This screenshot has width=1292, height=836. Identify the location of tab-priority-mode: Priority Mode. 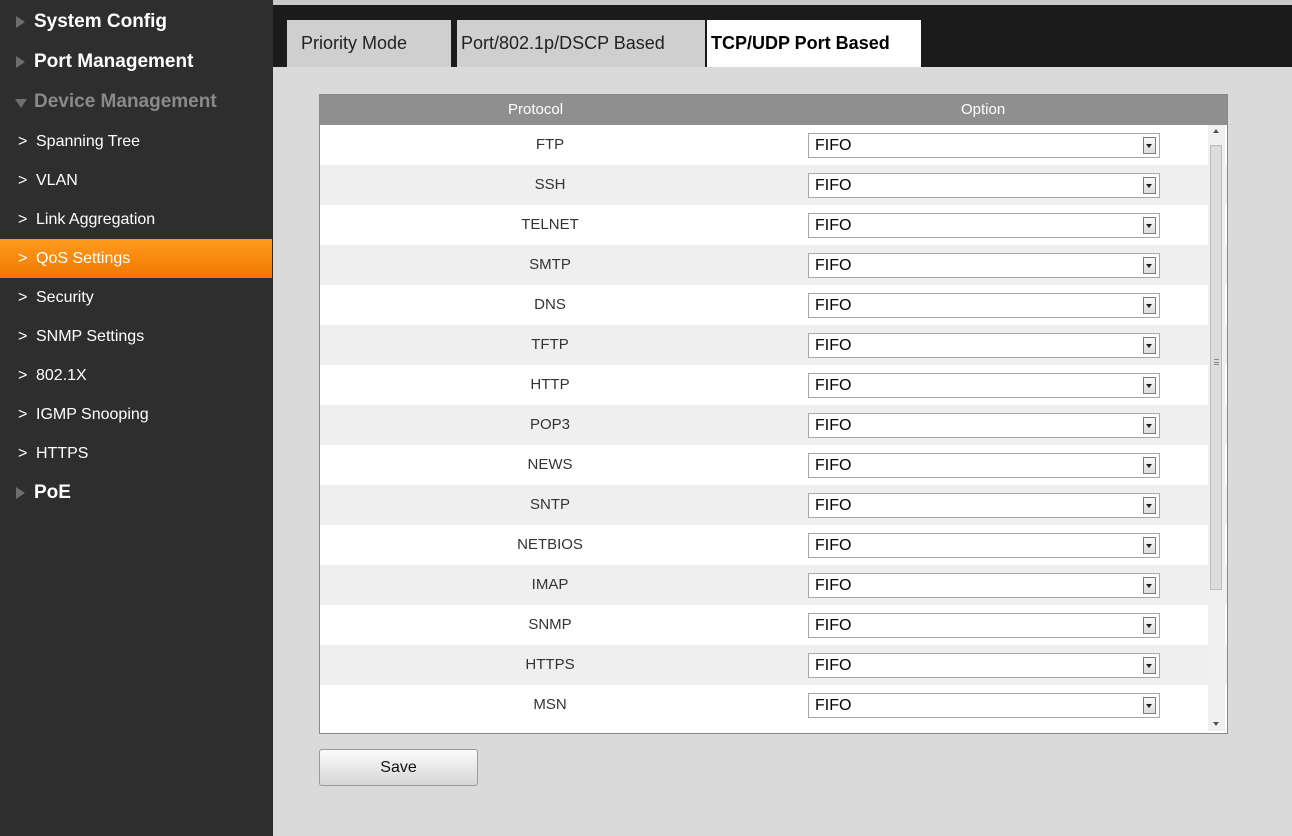
(369, 43).